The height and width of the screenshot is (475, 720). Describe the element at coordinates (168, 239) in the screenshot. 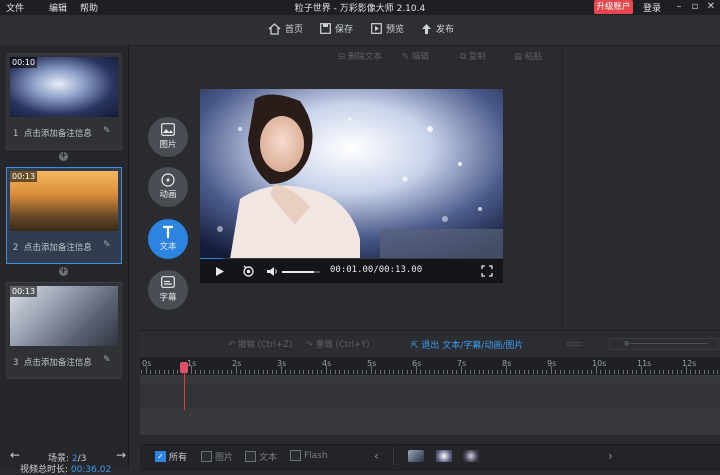

I see `text-tool-button: 文本` at that location.